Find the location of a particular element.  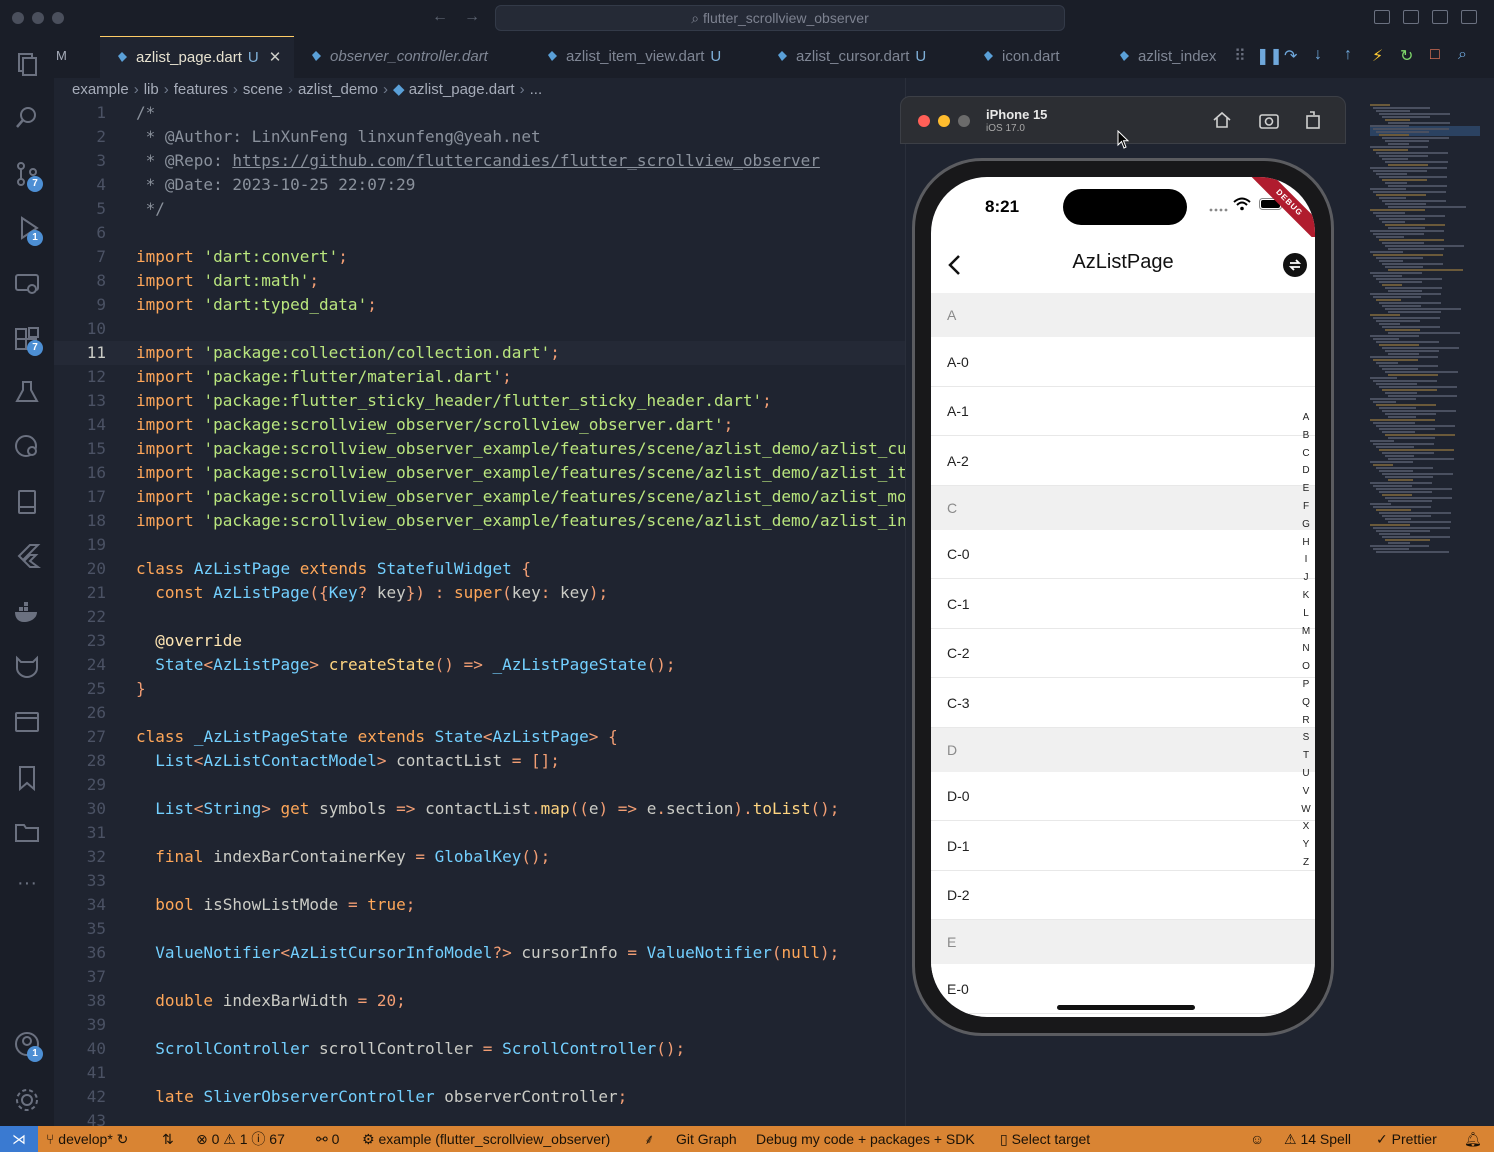

flutter-icon is located at coordinates (27, 556).